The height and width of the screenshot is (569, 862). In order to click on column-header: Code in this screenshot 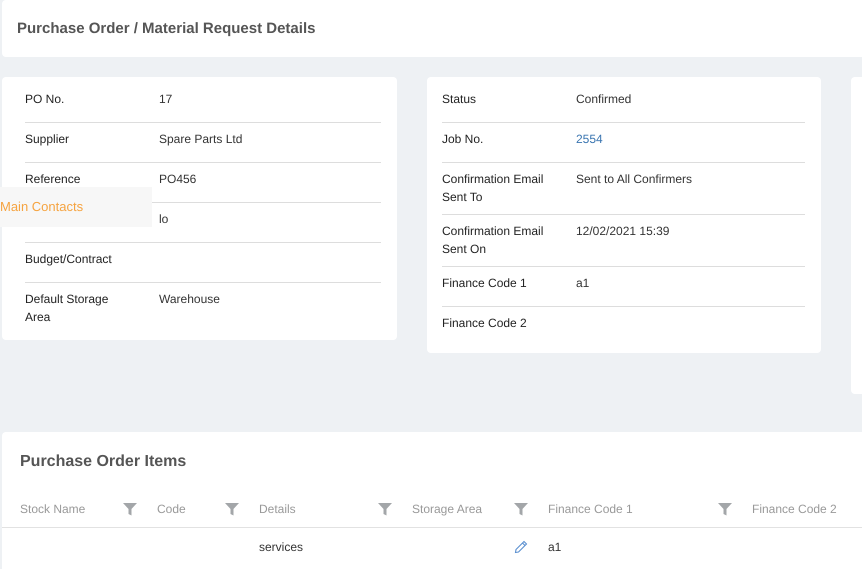, I will do `click(171, 509)`.